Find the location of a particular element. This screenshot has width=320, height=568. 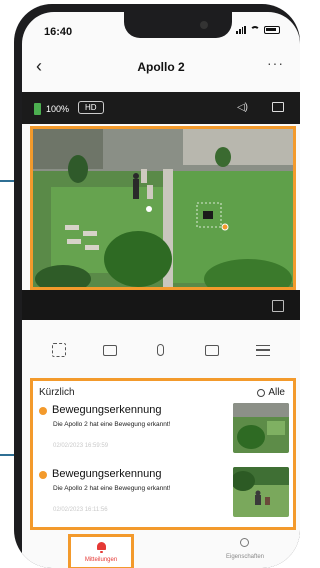

show-all-label: Alle is located at coordinates (276, 392).